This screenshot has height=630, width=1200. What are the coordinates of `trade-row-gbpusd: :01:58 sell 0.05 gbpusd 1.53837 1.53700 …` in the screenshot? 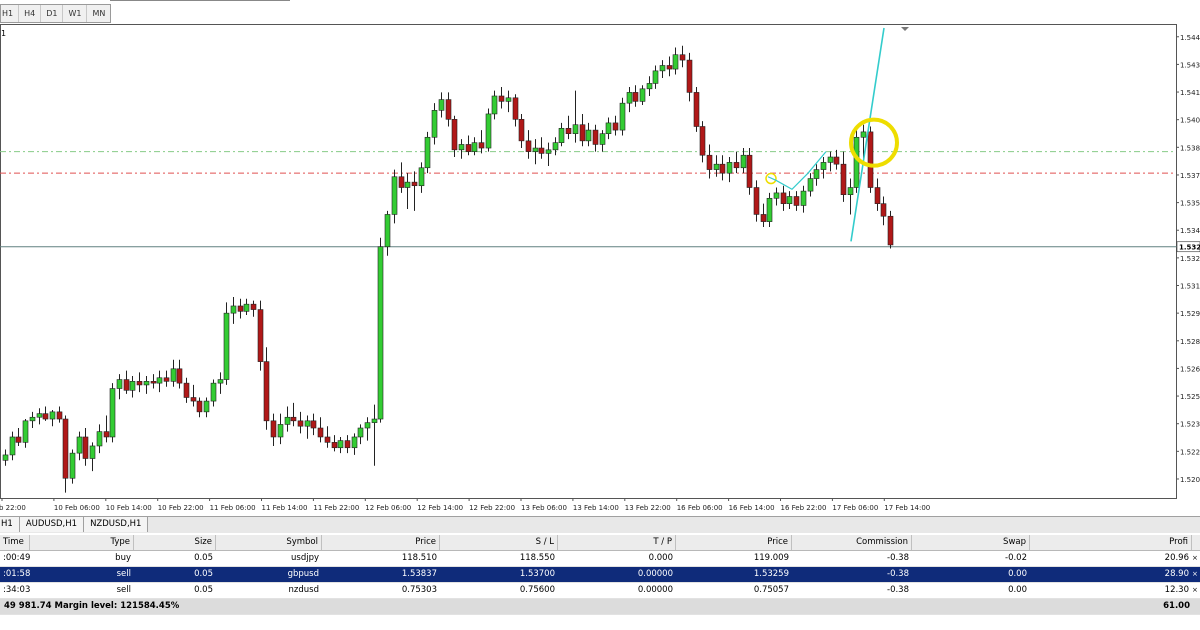 It's located at (600, 575).